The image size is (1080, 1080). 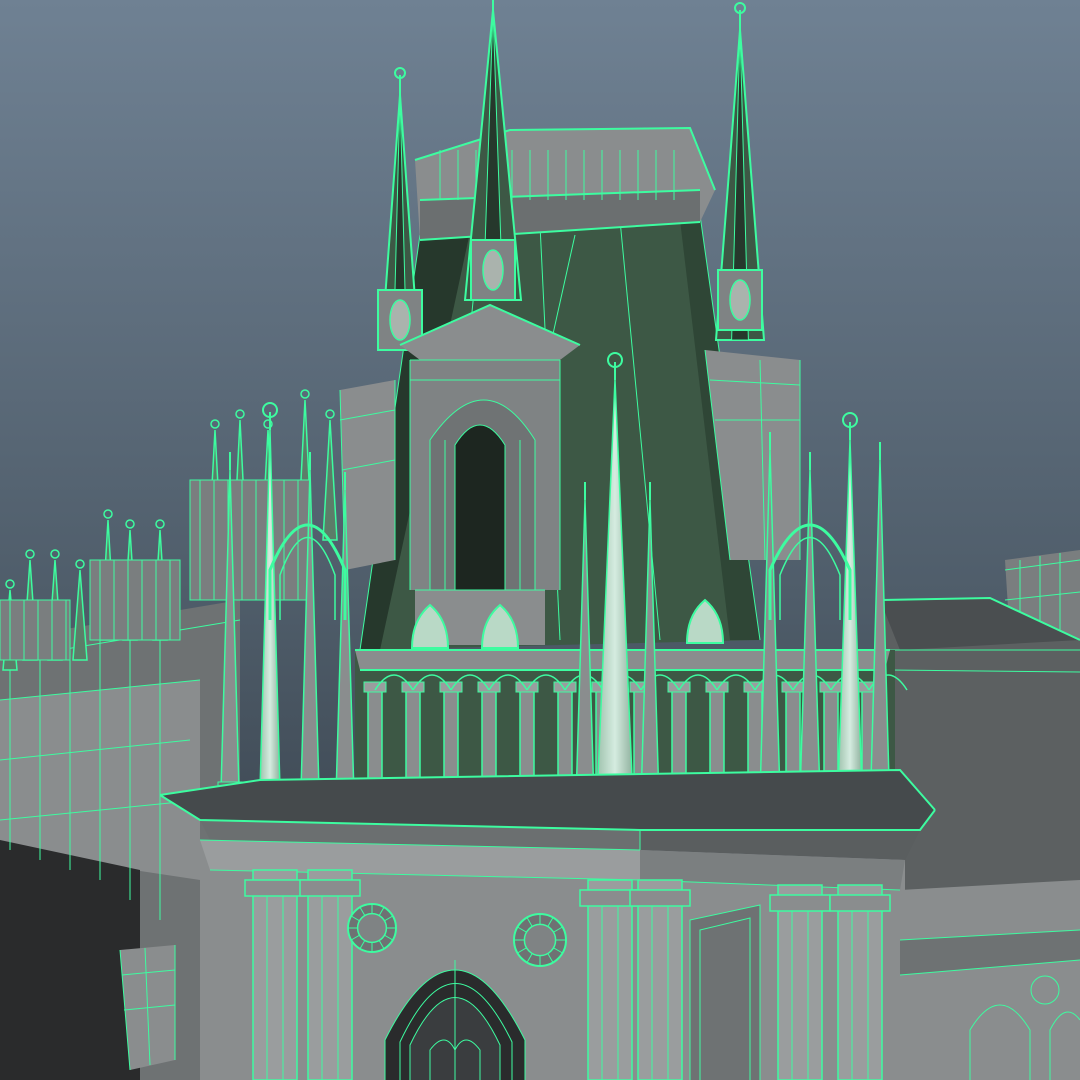 What do you see at coordinates (725, 992) in the screenshot?
I see `right-facade-window` at bounding box center [725, 992].